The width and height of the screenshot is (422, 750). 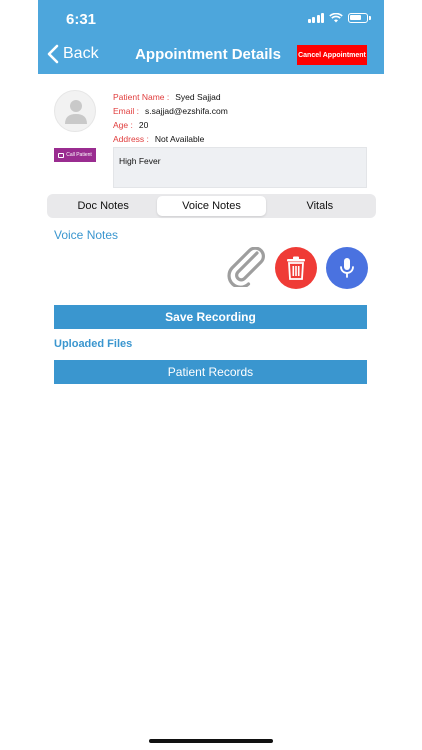 I want to click on person-placeholder-icon, so click(x=76, y=112).